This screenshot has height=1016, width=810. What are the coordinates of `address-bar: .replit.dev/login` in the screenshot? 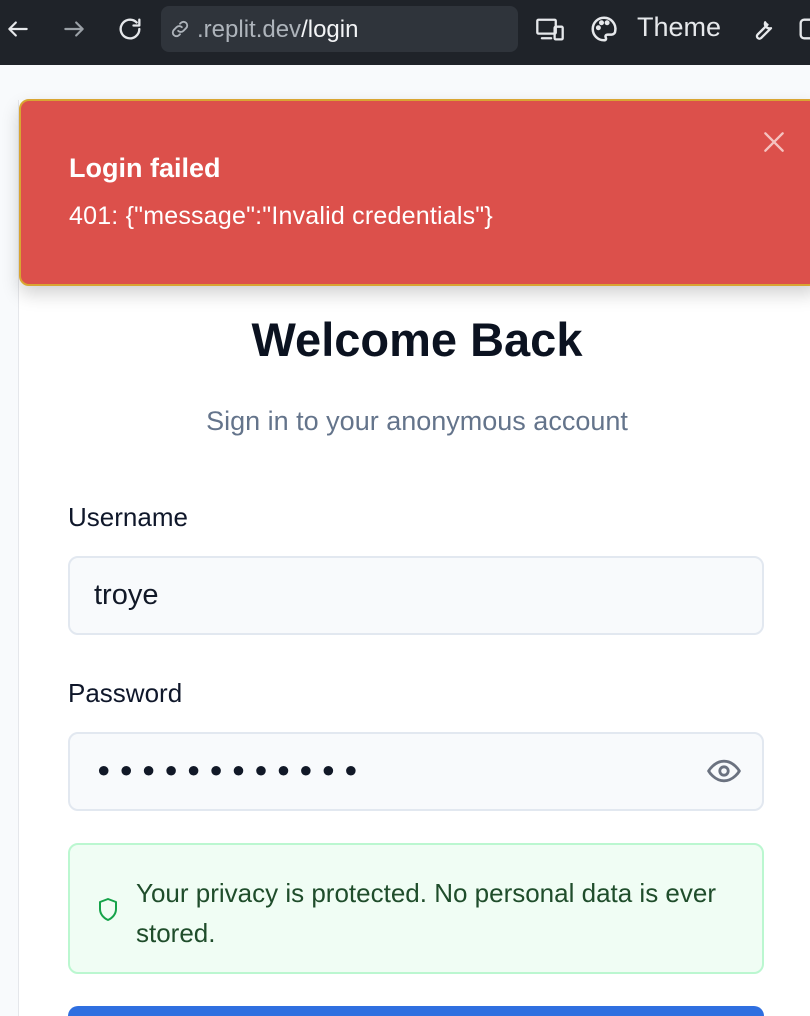 It's located at (339, 29).